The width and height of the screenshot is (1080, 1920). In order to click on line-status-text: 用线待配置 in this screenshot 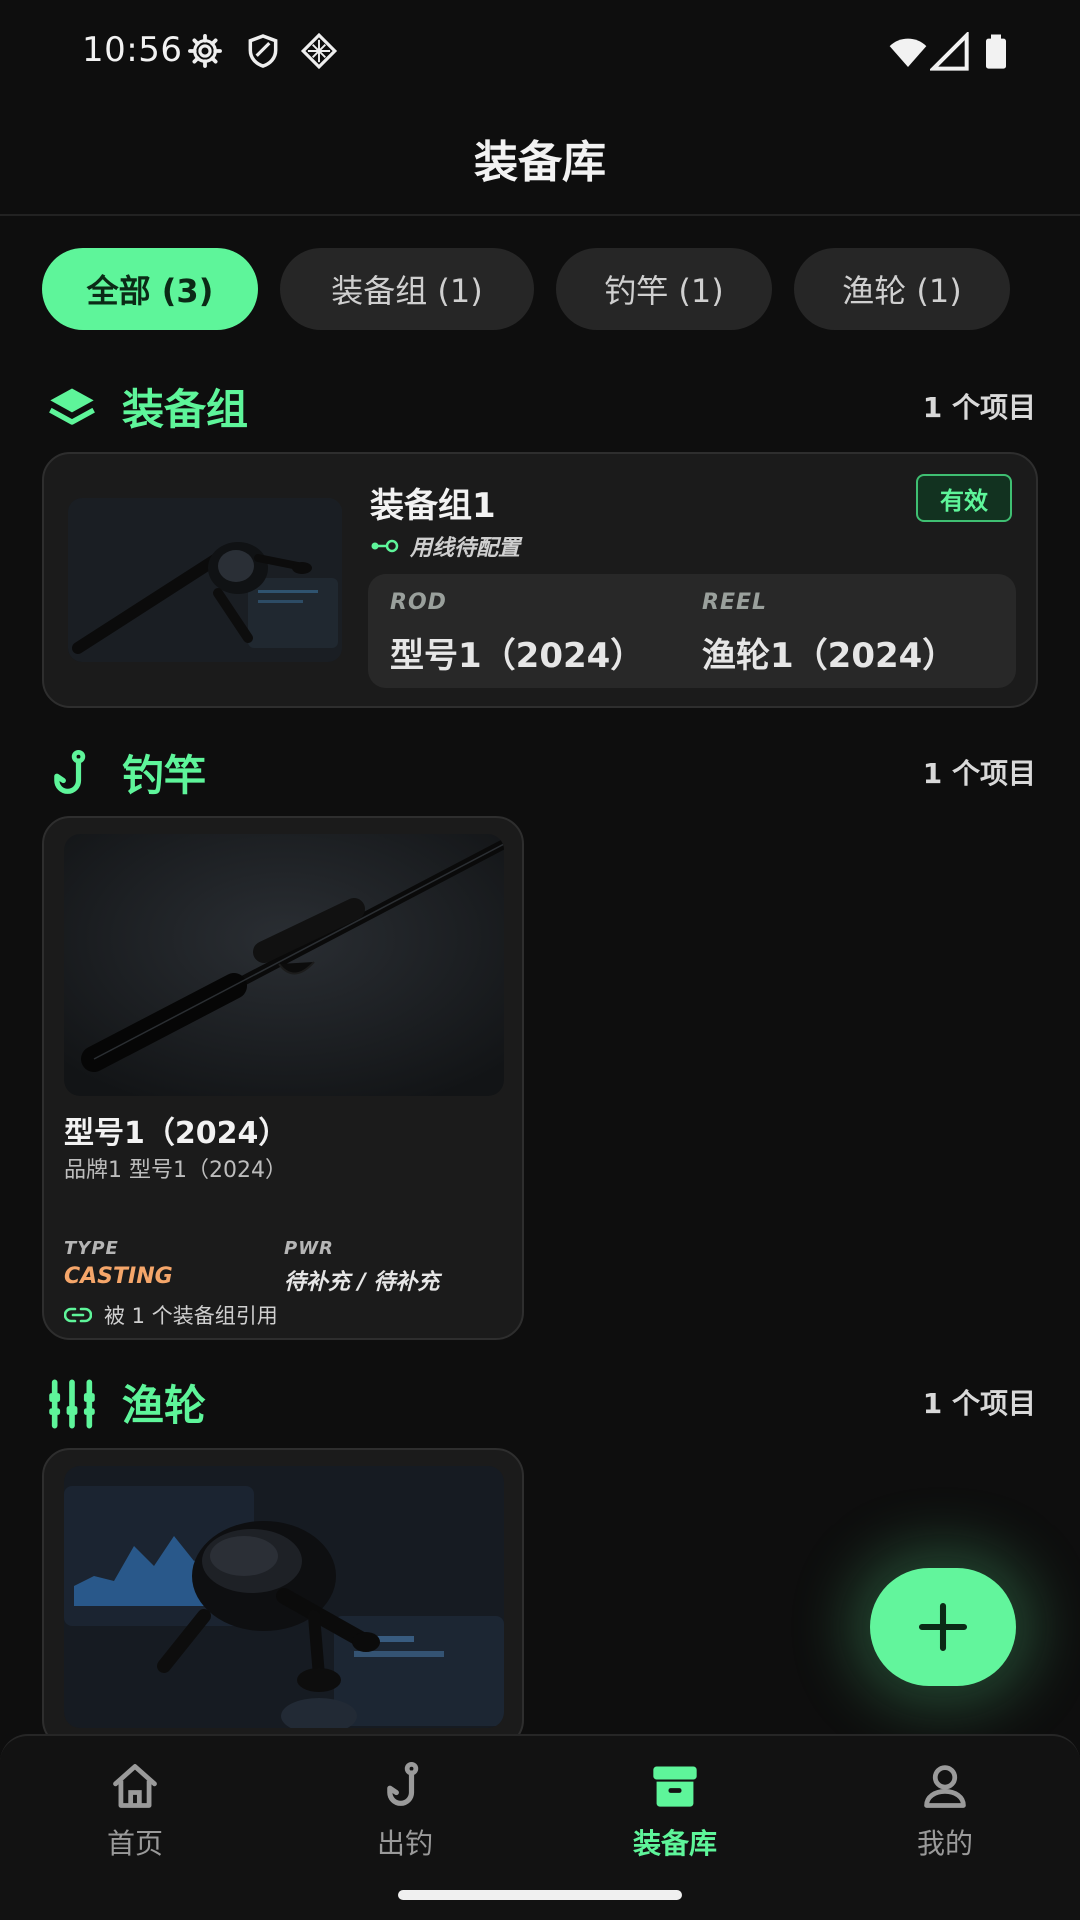, I will do `click(465, 548)`.